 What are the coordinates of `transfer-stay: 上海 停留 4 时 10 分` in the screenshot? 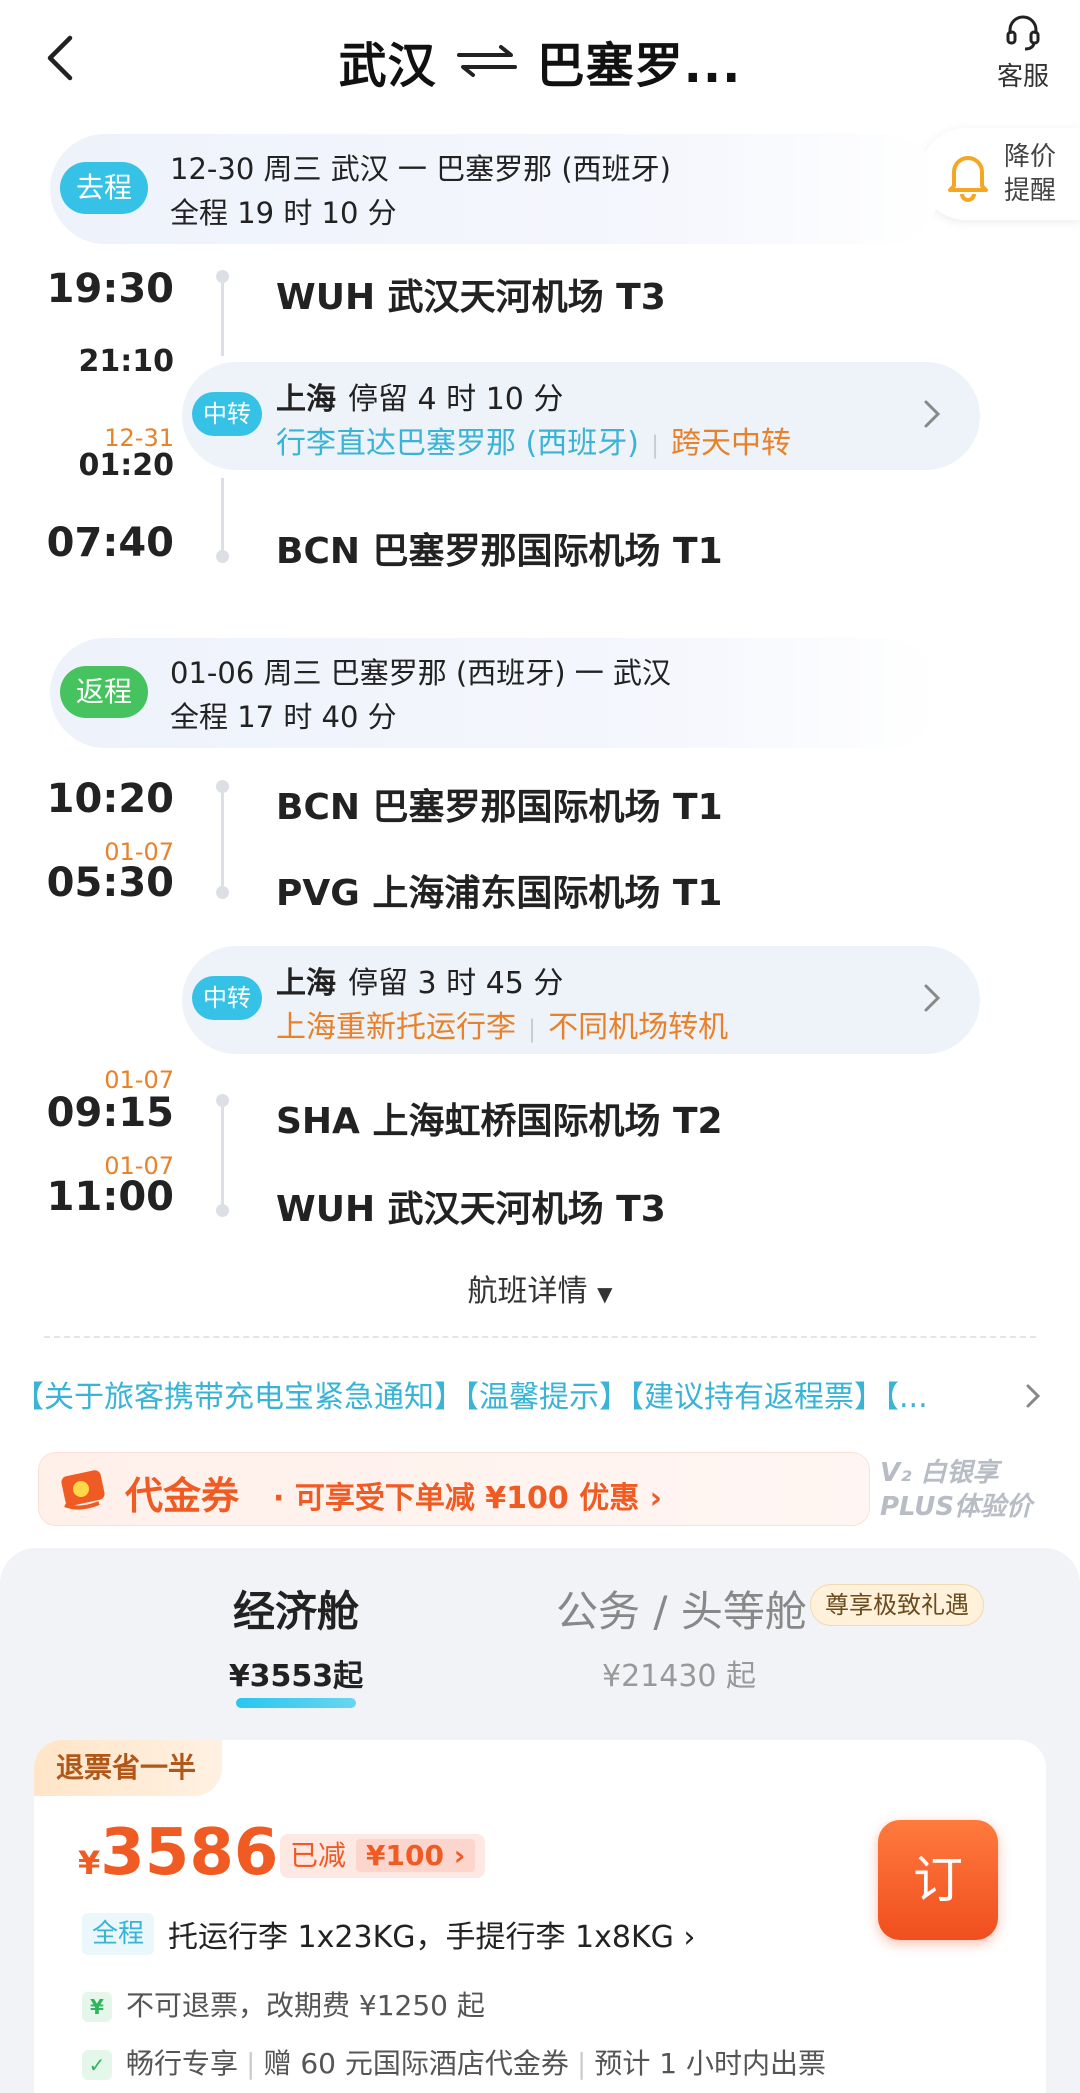 It's located at (419, 396).